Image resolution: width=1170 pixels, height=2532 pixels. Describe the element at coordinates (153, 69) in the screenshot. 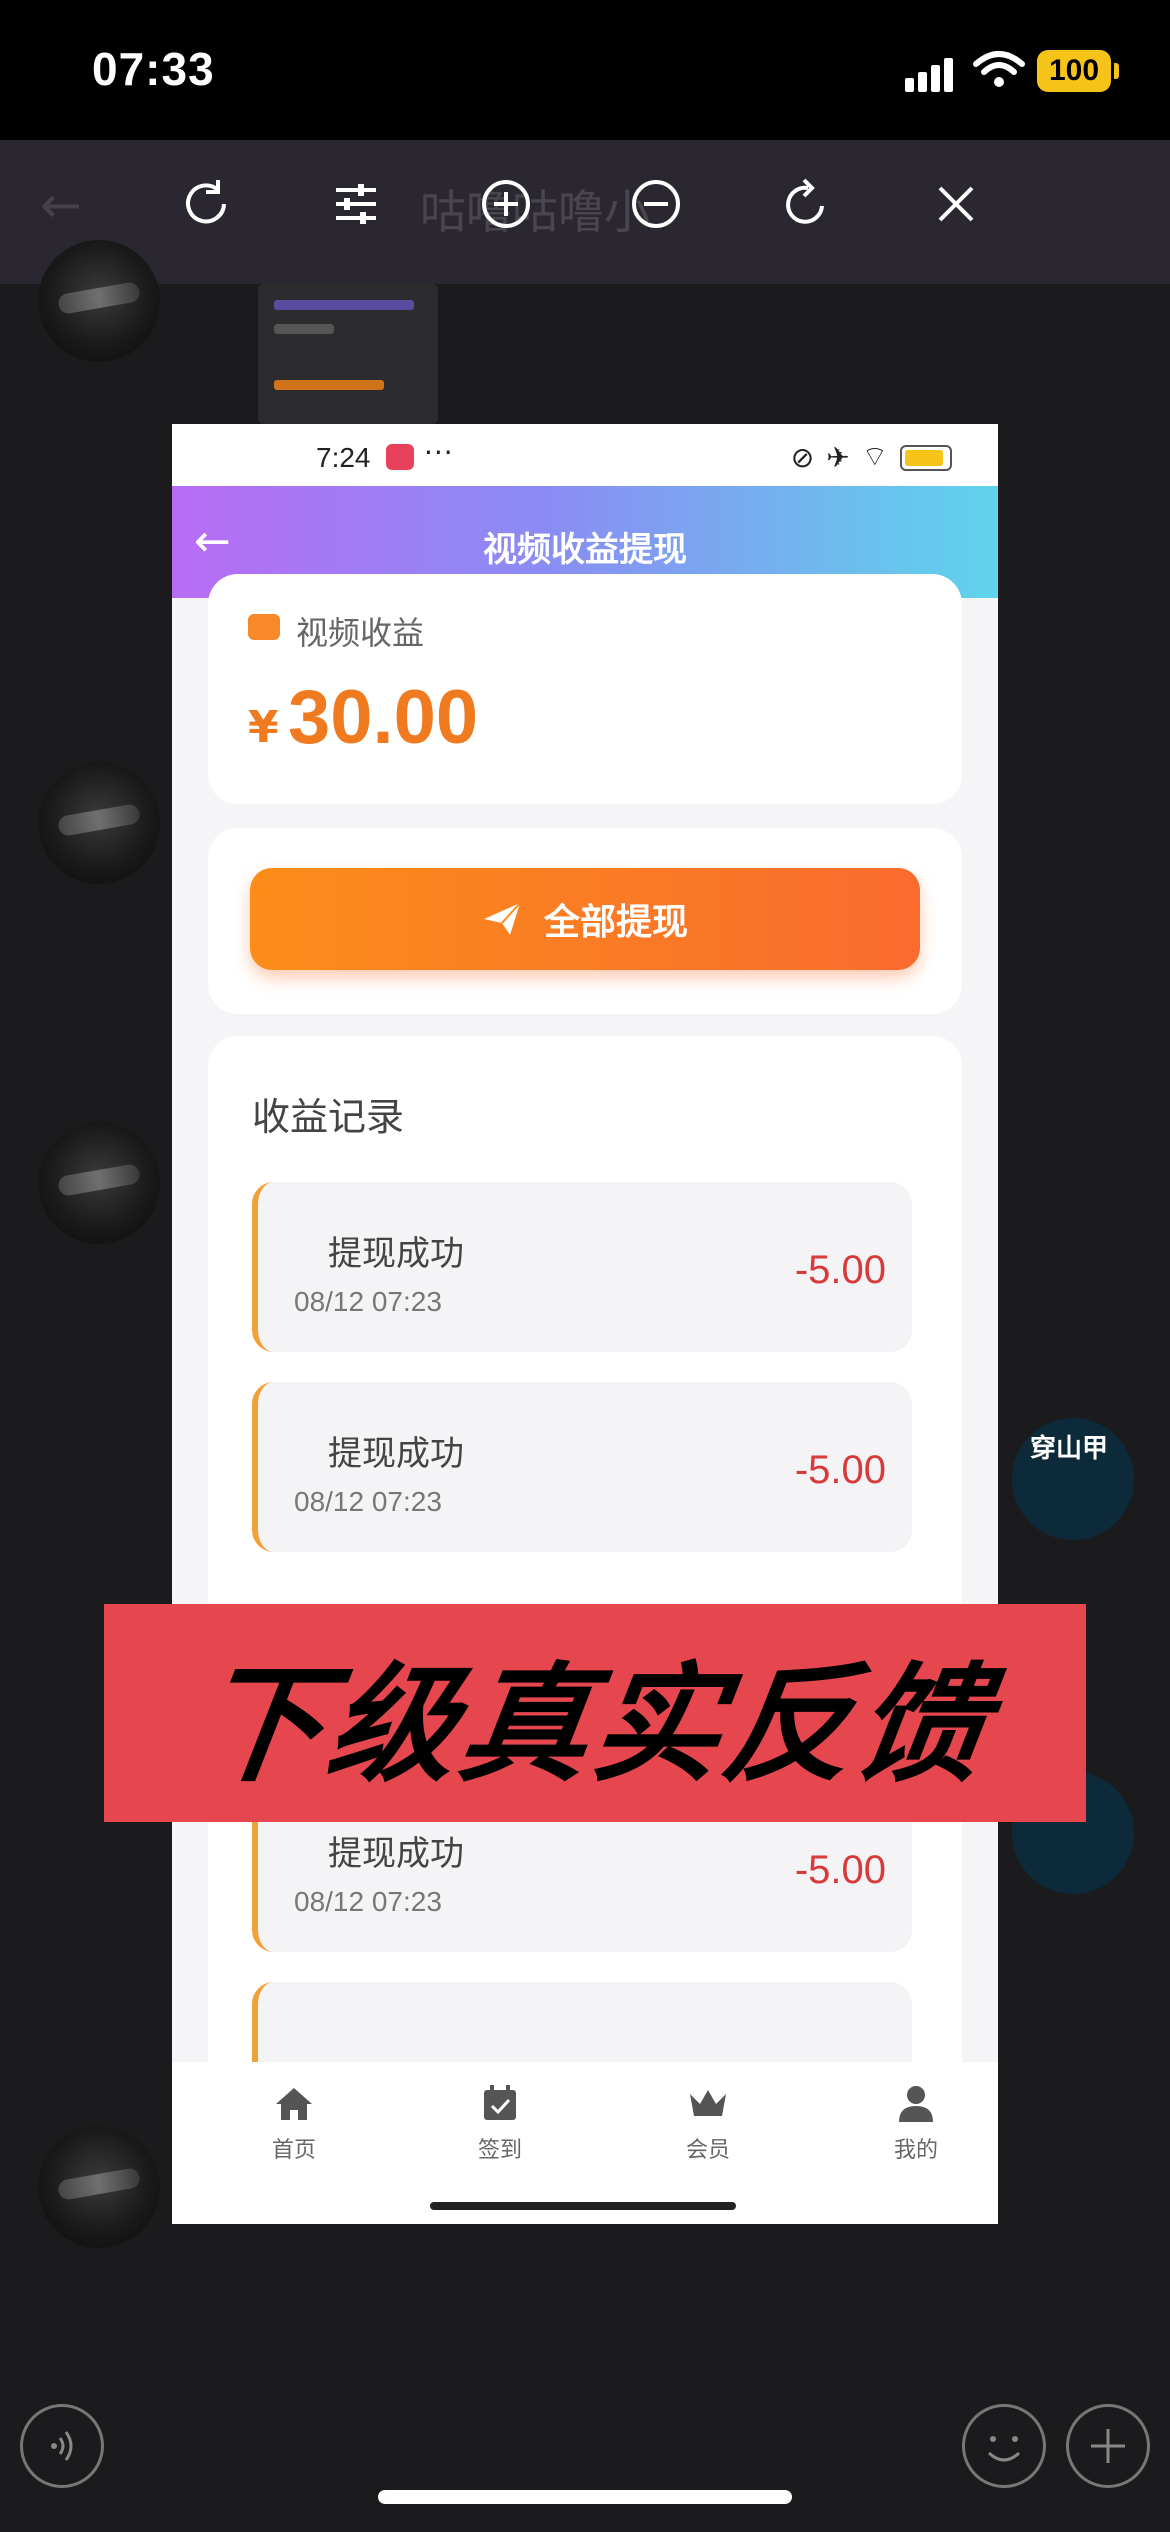

I see `status-time: 07:33` at that location.